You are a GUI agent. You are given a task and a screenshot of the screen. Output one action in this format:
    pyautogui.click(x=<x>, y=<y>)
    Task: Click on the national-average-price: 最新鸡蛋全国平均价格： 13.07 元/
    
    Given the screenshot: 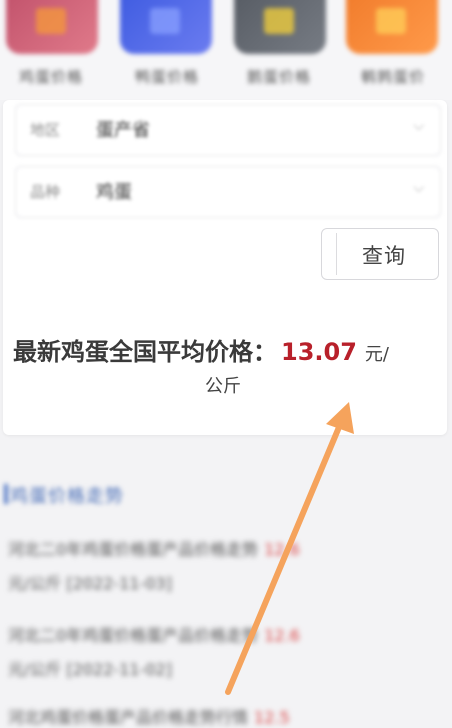 What is the action you would take?
    pyautogui.click(x=201, y=349)
    